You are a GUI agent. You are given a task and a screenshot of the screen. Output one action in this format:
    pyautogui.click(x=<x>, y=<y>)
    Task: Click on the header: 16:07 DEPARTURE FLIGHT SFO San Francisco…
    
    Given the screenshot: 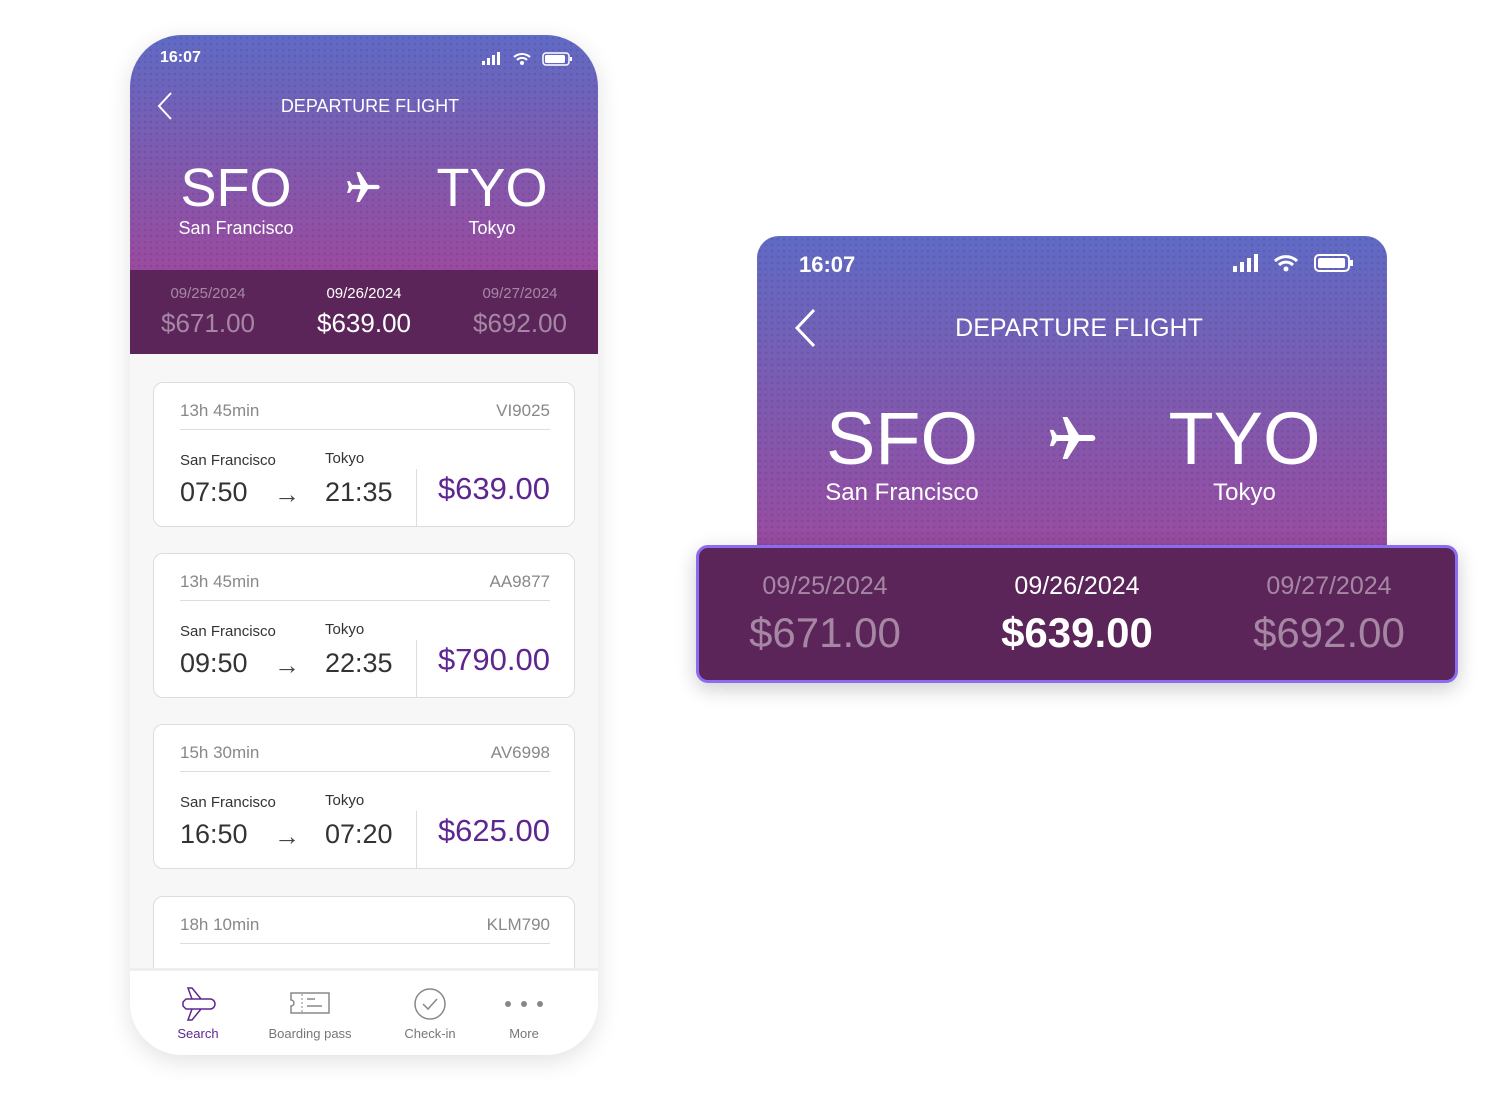 What is the action you would take?
    pyautogui.click(x=364, y=152)
    